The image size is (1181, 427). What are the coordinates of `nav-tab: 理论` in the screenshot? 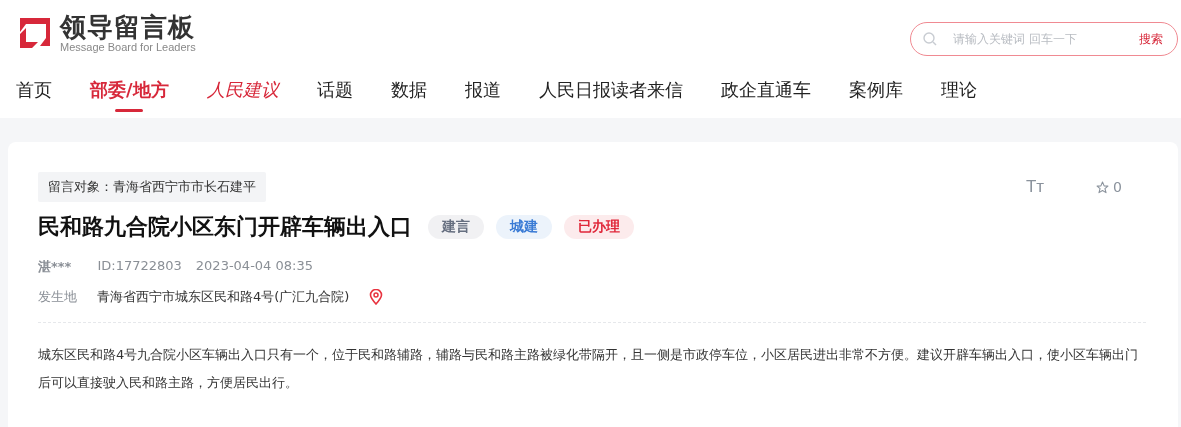 It's located at (958, 88).